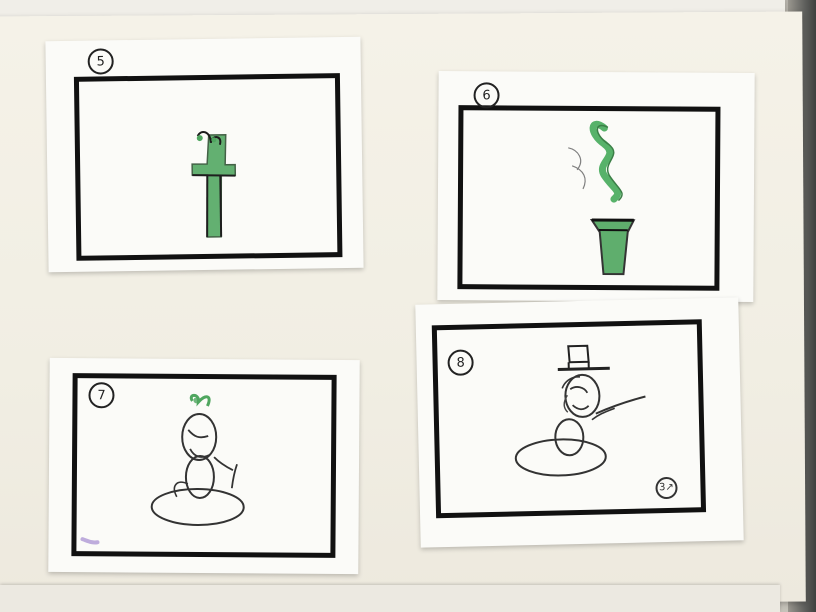 Image resolution: width=816 pixels, height=612 pixels. What do you see at coordinates (486, 95) in the screenshot?
I see `panel-6-number: 6` at bounding box center [486, 95].